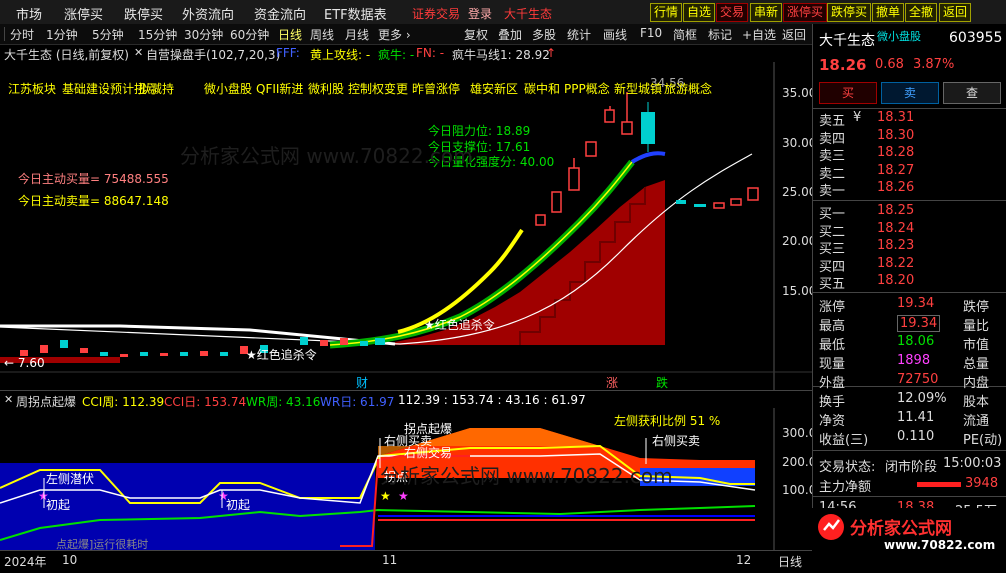 This screenshot has height=573, width=1006. Describe the element at coordinates (732, 12) in the screenshot. I see `top-button-2: 交易` at that location.